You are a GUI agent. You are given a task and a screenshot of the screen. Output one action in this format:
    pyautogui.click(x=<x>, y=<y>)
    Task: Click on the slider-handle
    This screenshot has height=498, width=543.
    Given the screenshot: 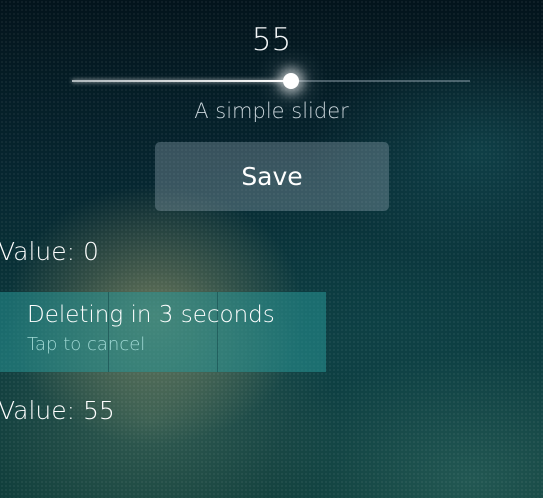 What is the action you would take?
    pyautogui.click(x=291, y=81)
    